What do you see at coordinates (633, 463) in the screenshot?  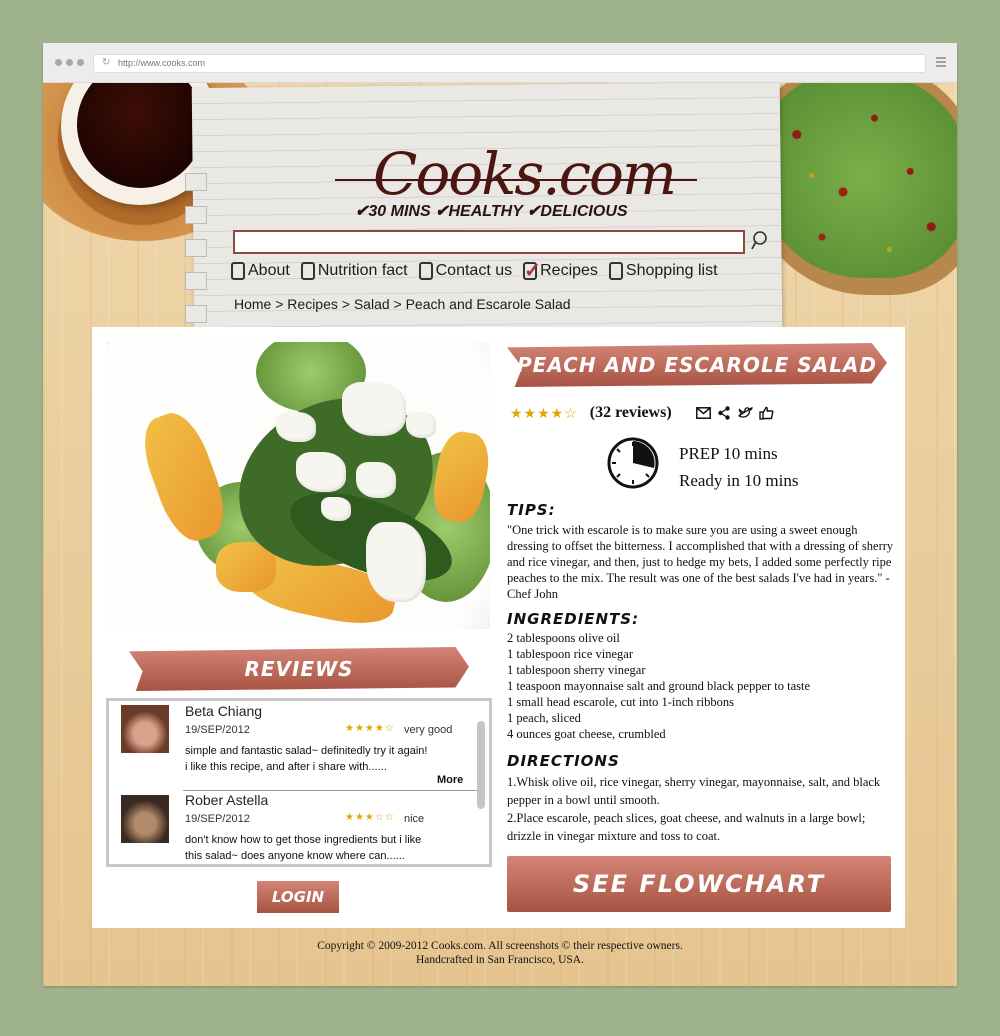 I see `clock-icon` at bounding box center [633, 463].